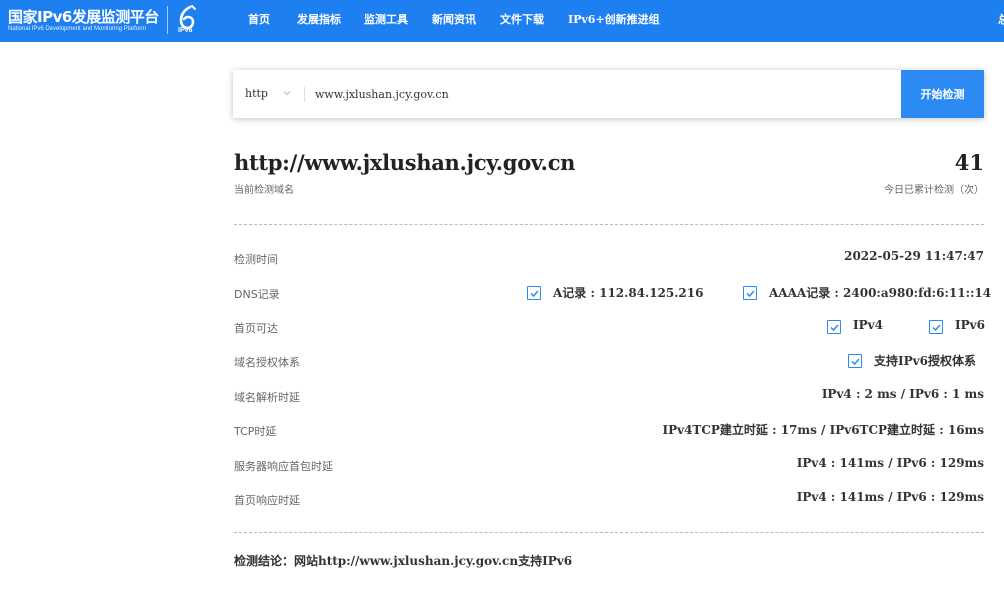  What do you see at coordinates (287, 93) in the screenshot?
I see `chevron-down-icon` at bounding box center [287, 93].